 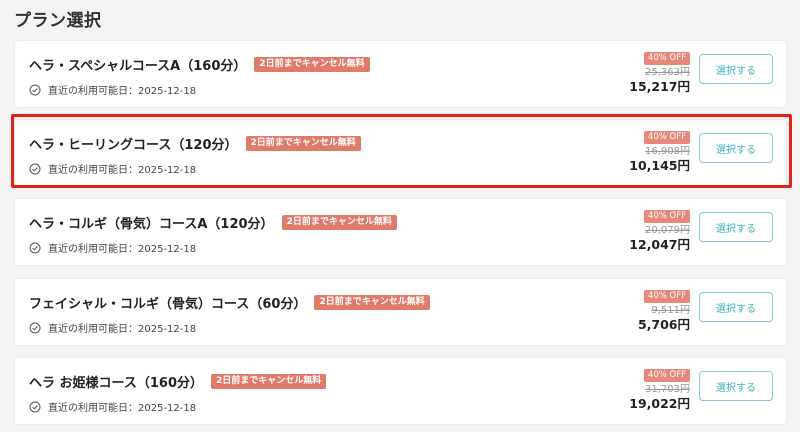 I want to click on price-block: 40% OFF 31,703円 19,022円, so click(x=659, y=390).